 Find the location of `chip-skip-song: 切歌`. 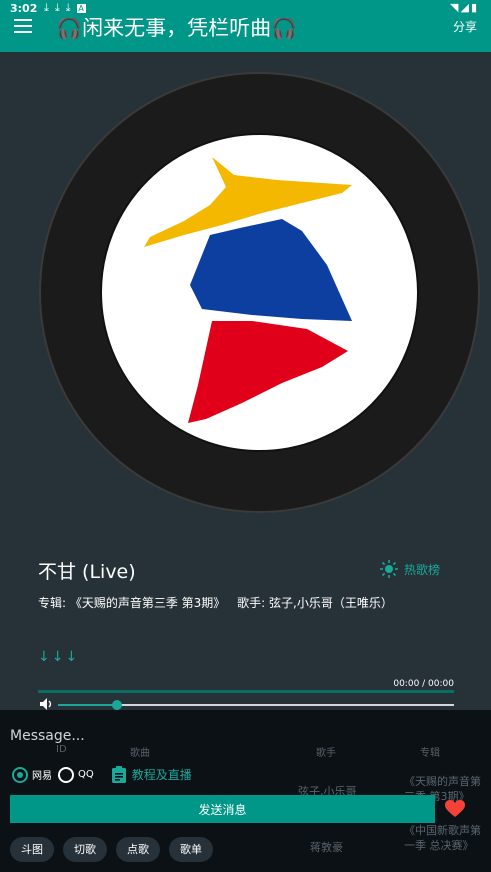

chip-skip-song: 切歌 is located at coordinates (85, 849).